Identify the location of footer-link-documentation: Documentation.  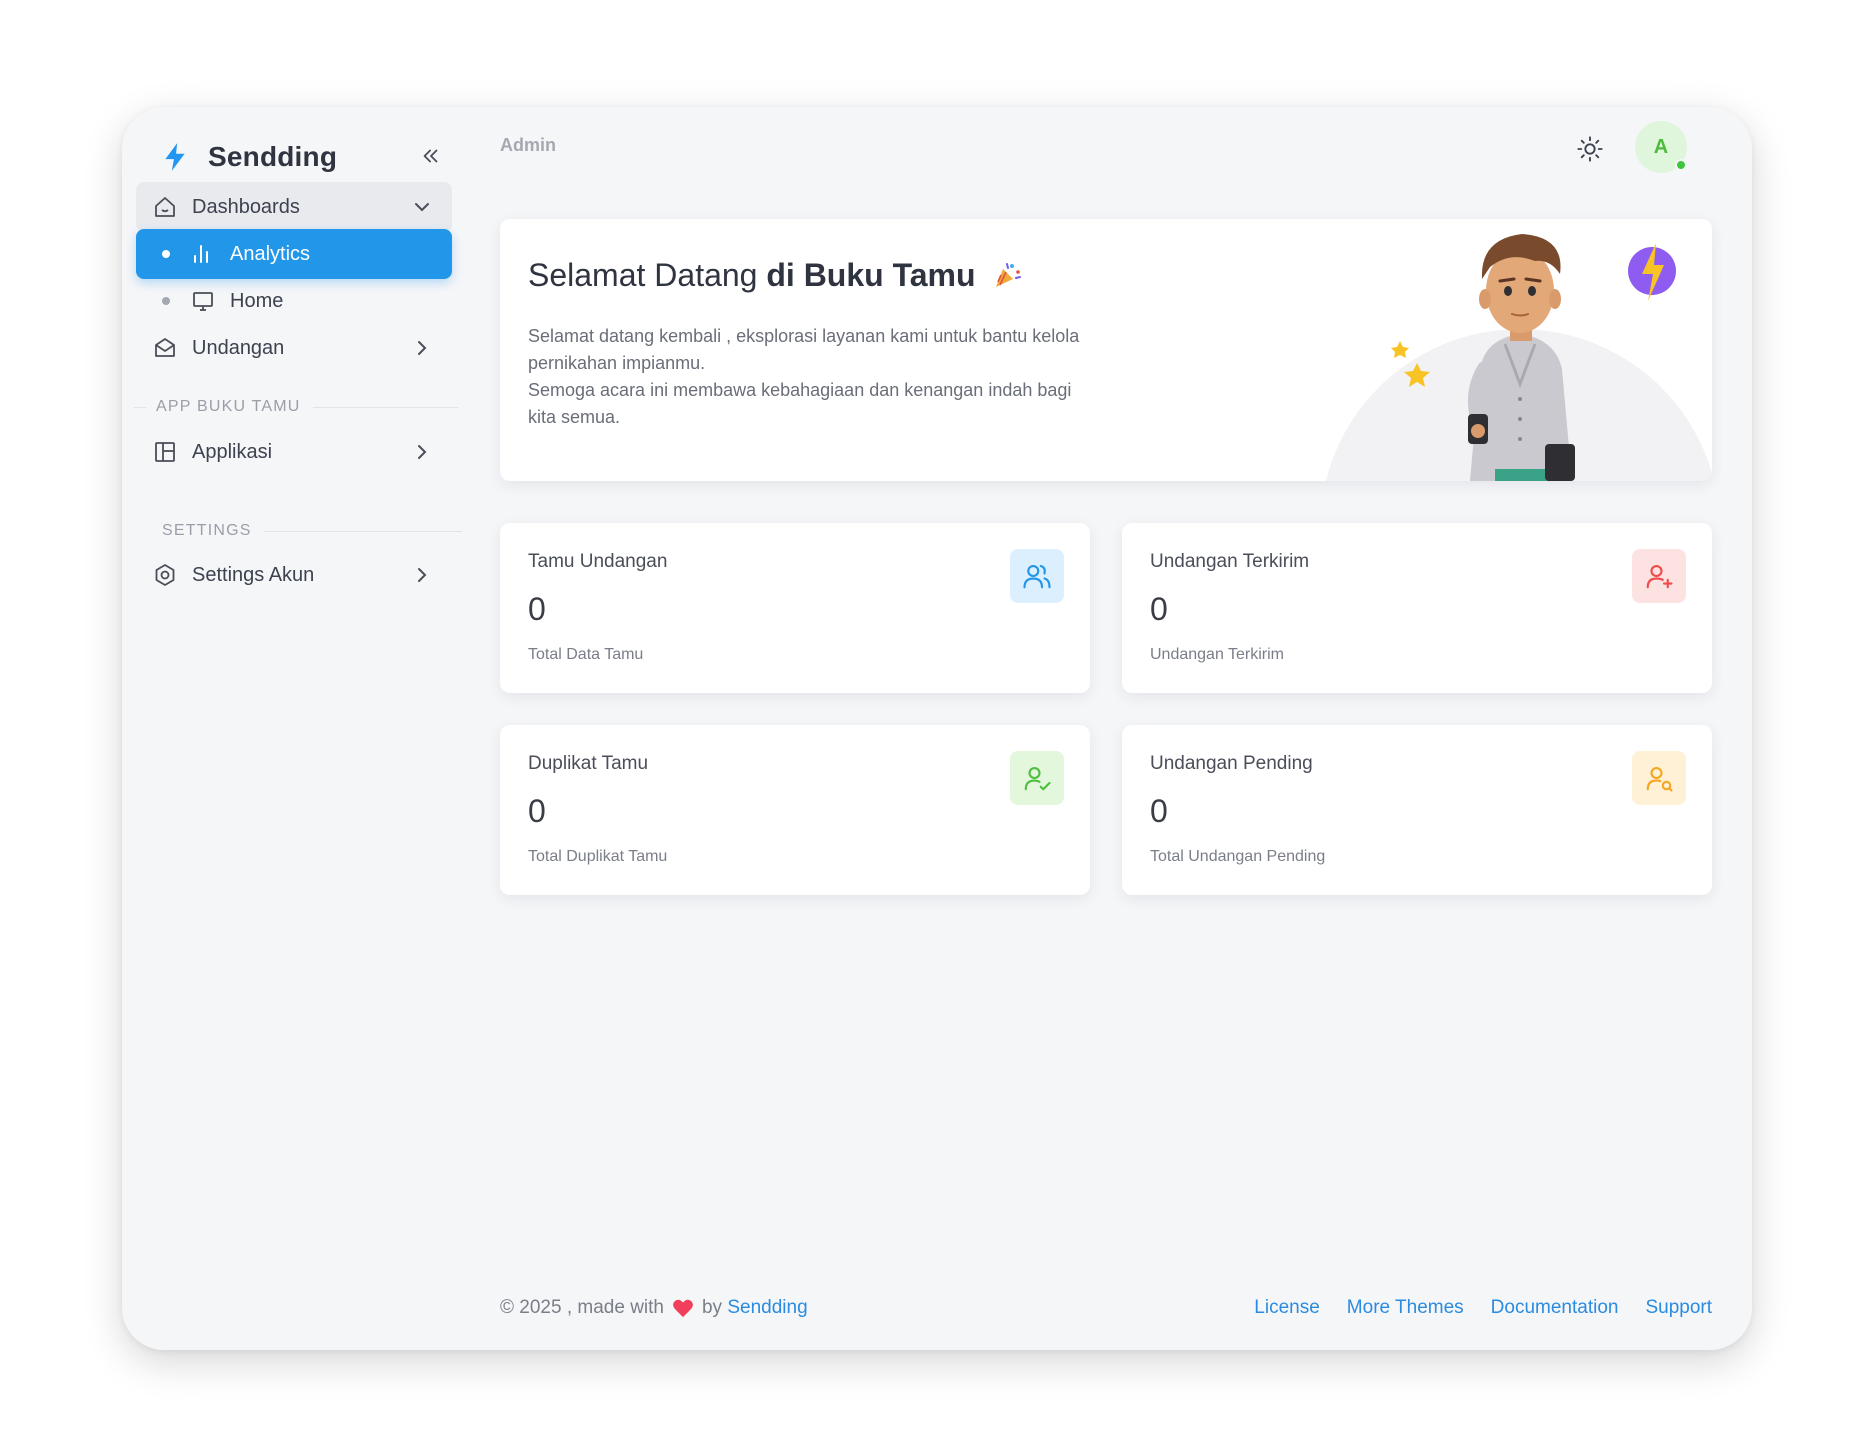
(1555, 1308).